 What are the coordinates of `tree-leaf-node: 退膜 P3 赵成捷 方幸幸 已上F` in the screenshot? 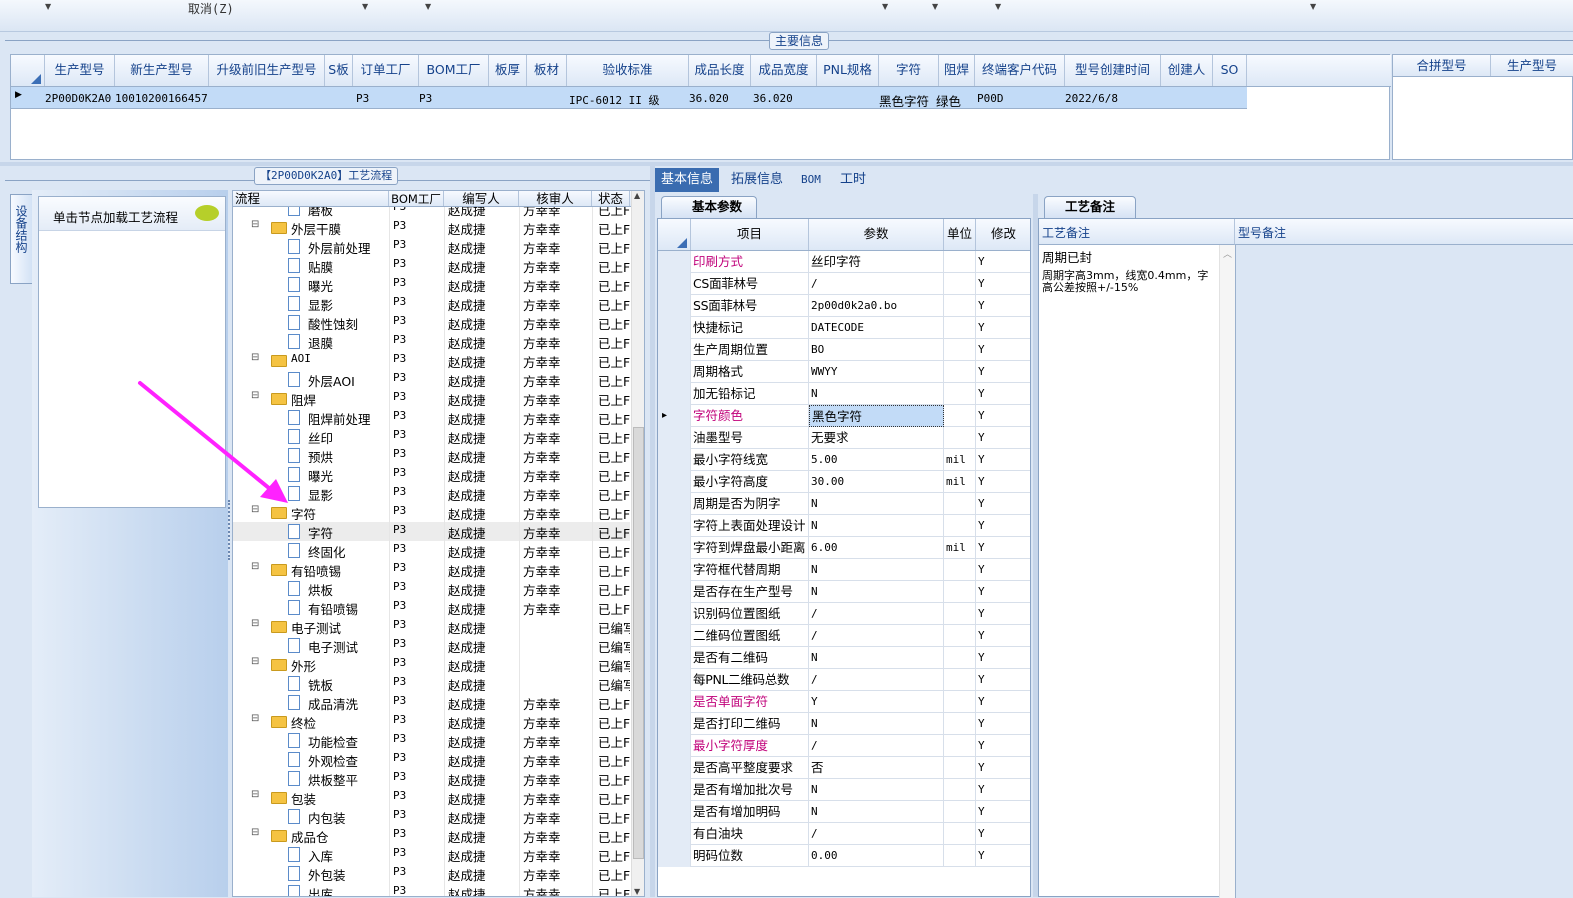 It's located at (431, 341).